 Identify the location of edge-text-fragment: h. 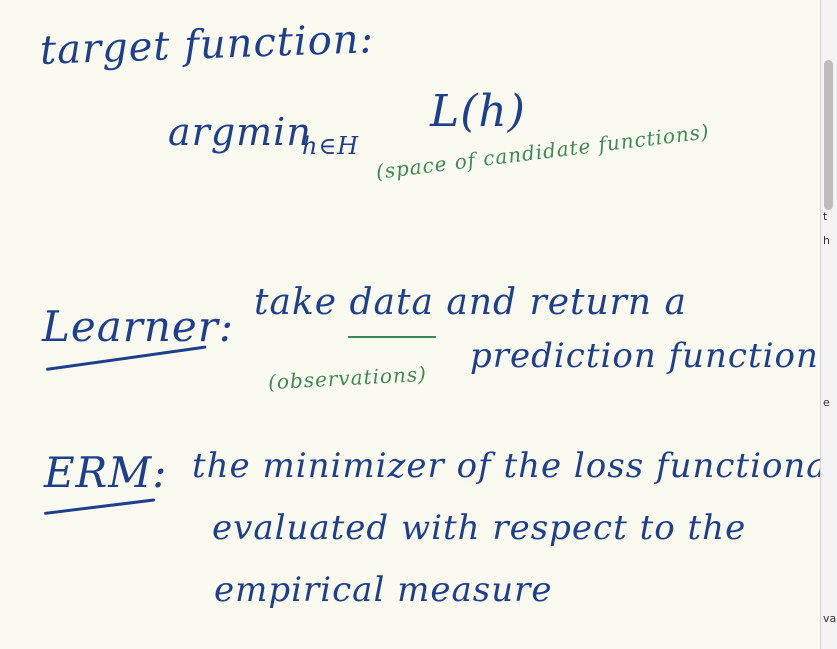
(826, 240).